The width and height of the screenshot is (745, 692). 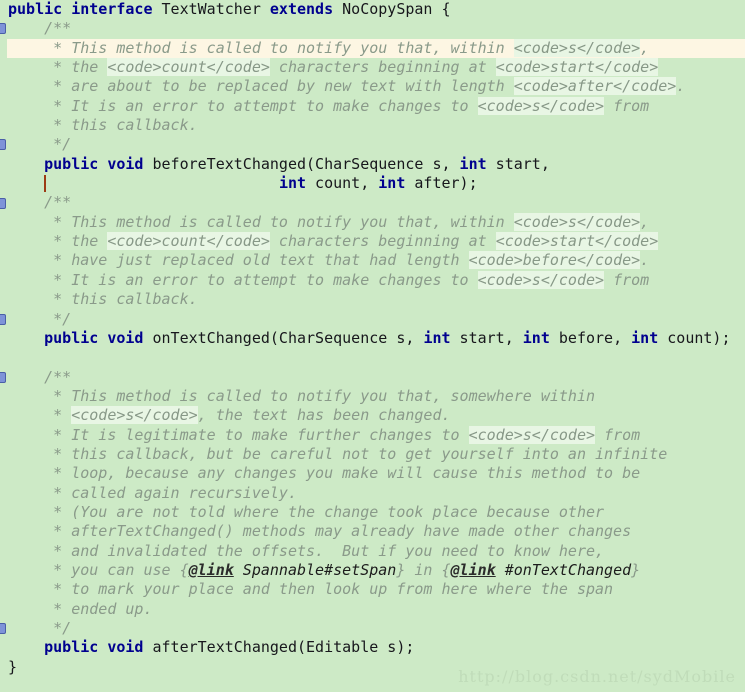 What do you see at coordinates (618, 434) in the screenshot?
I see `code-token-cmt: from` at bounding box center [618, 434].